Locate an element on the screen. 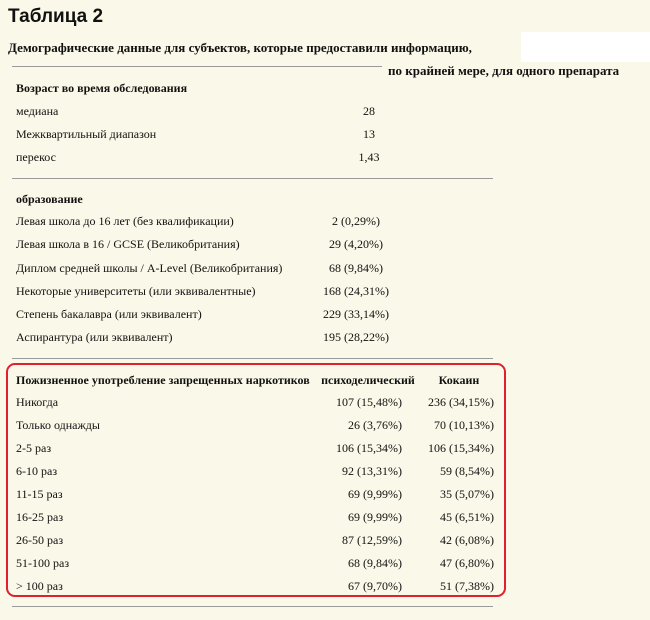 Image resolution: width=650 pixels, height=620 pixels. cocaine-value: 59 (8,54%) is located at coordinates (467, 471).